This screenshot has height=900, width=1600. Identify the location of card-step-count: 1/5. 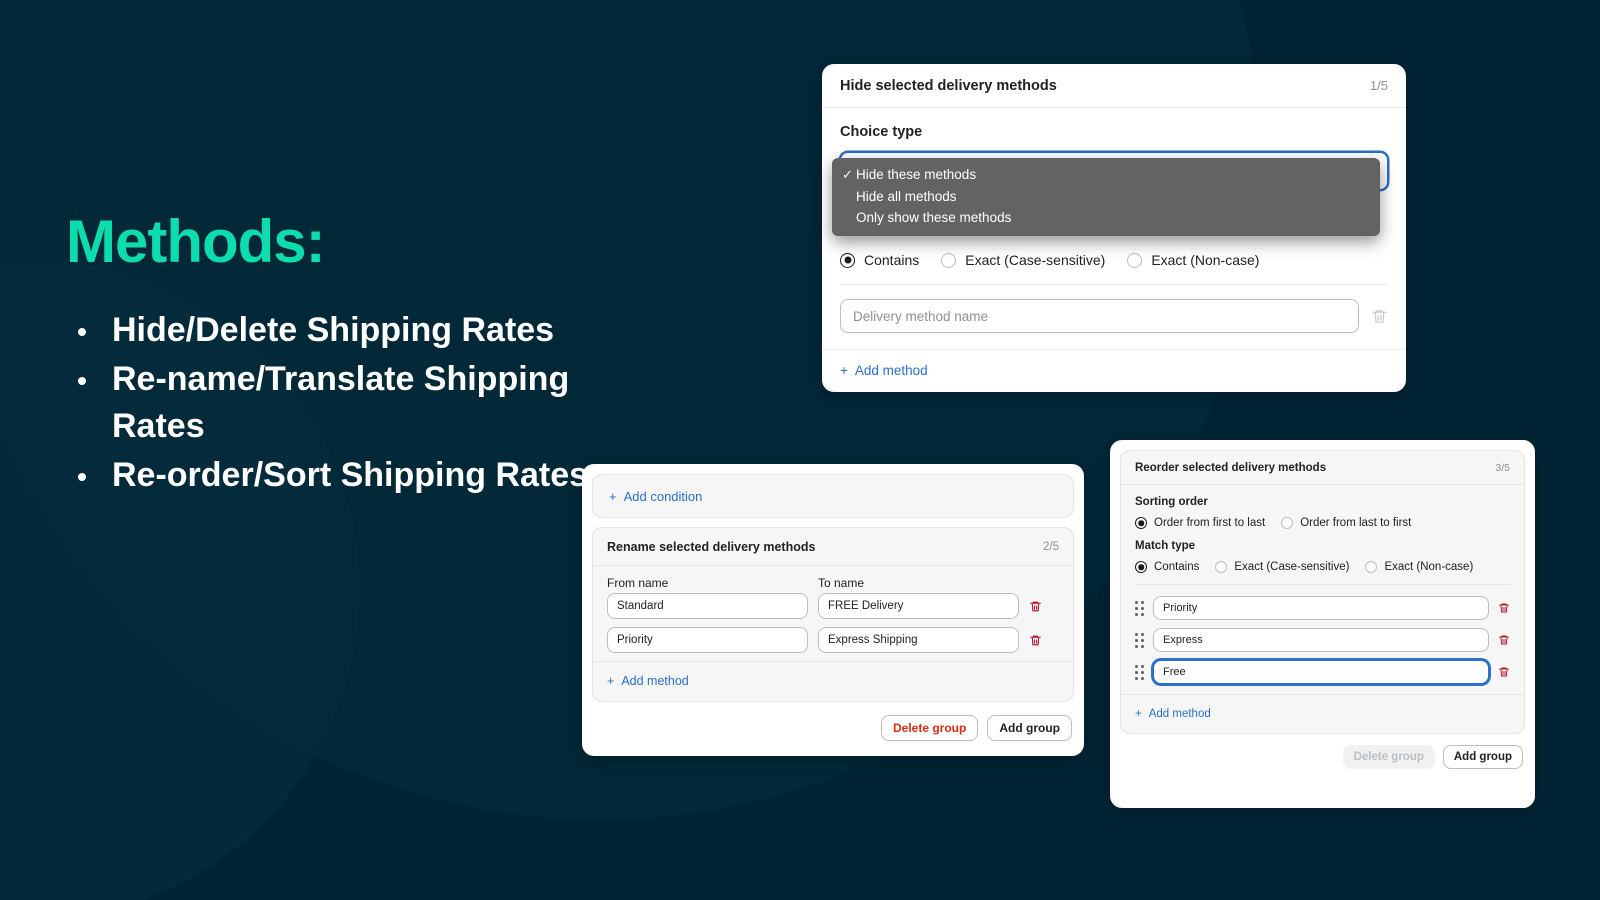
(1378, 85).